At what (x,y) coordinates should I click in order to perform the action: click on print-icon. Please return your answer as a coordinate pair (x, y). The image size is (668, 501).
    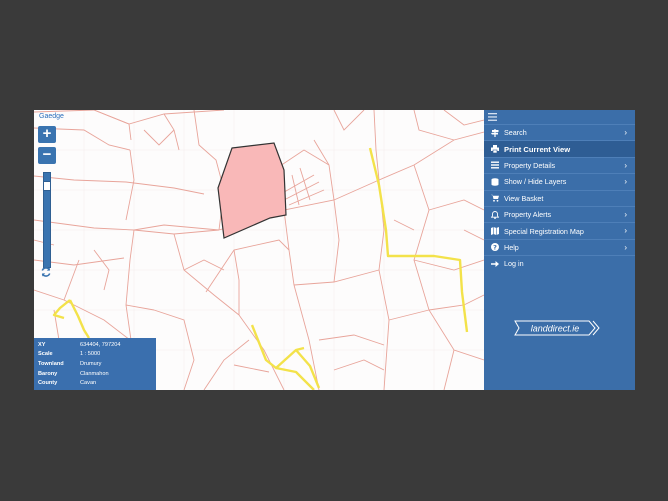
    Looking at the image, I should click on (494, 149).